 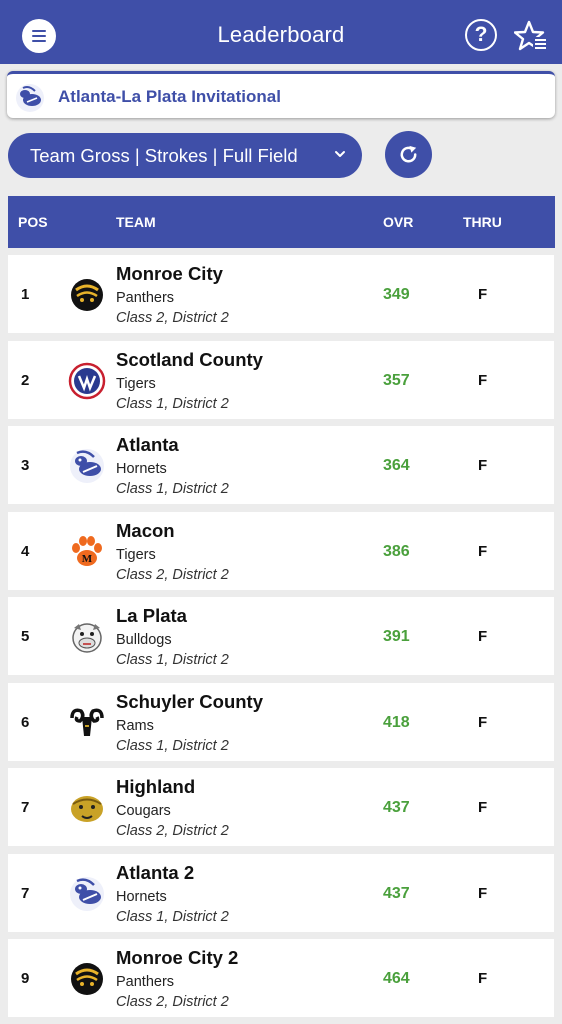 What do you see at coordinates (144, 640) in the screenshot?
I see `team-mascot: Bulldogs` at bounding box center [144, 640].